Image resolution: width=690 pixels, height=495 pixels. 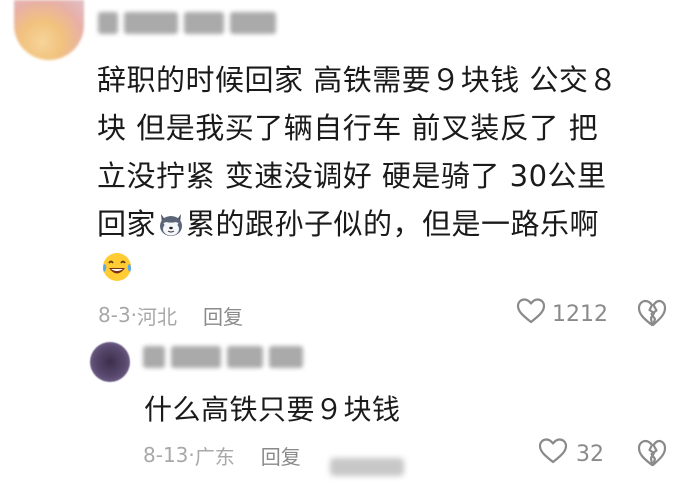 What do you see at coordinates (114, 315) in the screenshot?
I see `comment-date: 8-3` at bounding box center [114, 315].